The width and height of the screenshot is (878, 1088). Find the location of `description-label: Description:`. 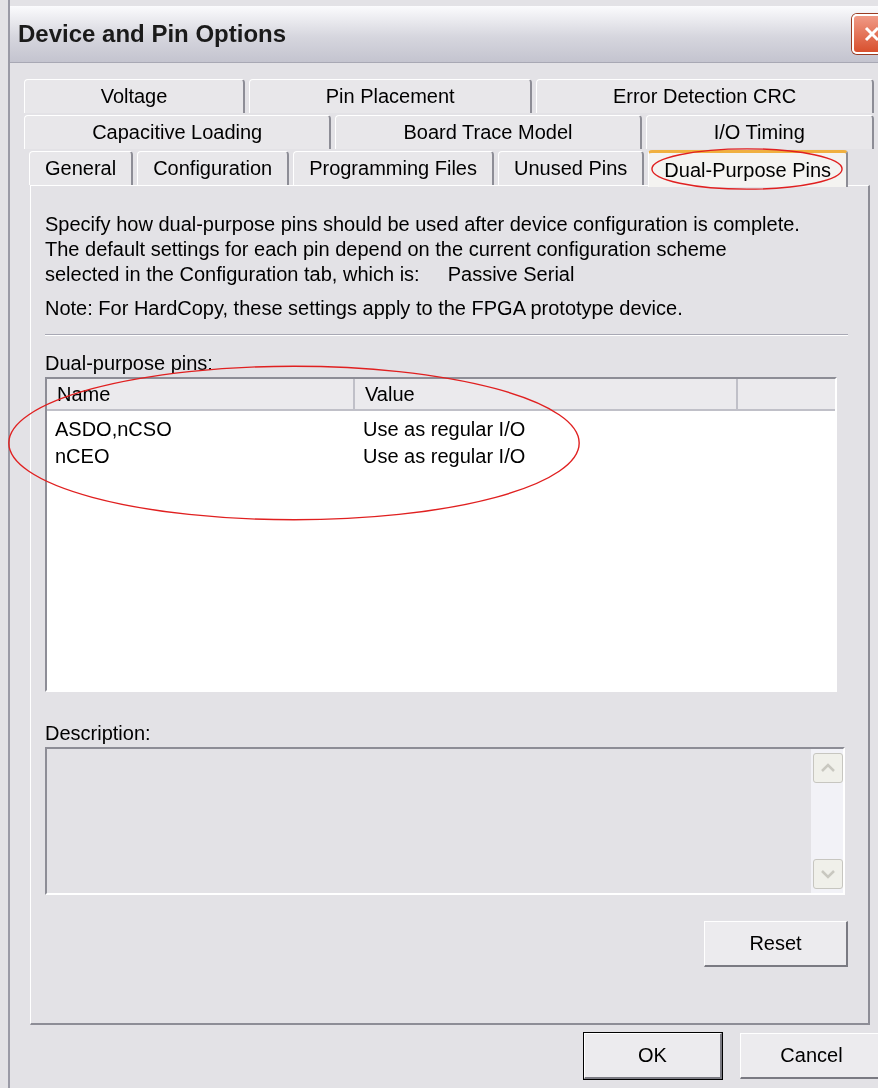

description-label: Description: is located at coordinates (98, 733).